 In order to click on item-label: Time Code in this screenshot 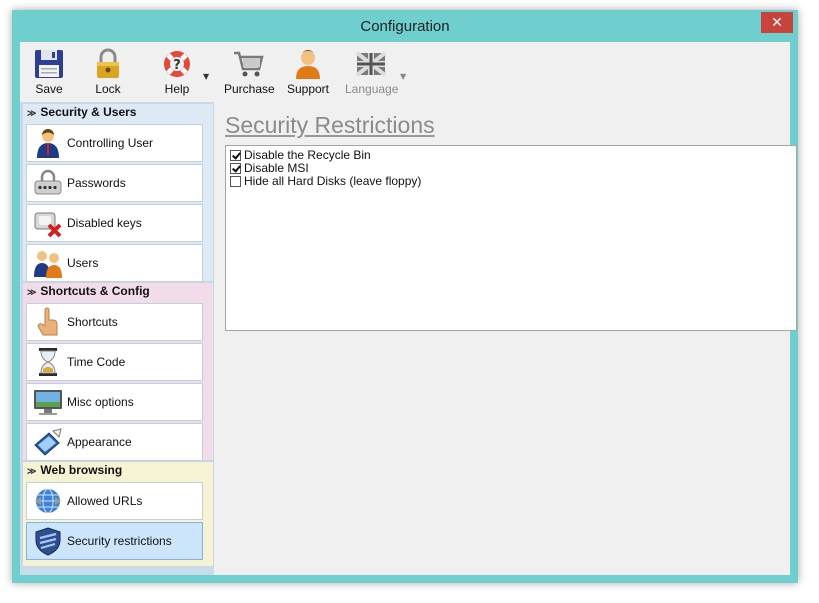, I will do `click(96, 362)`.